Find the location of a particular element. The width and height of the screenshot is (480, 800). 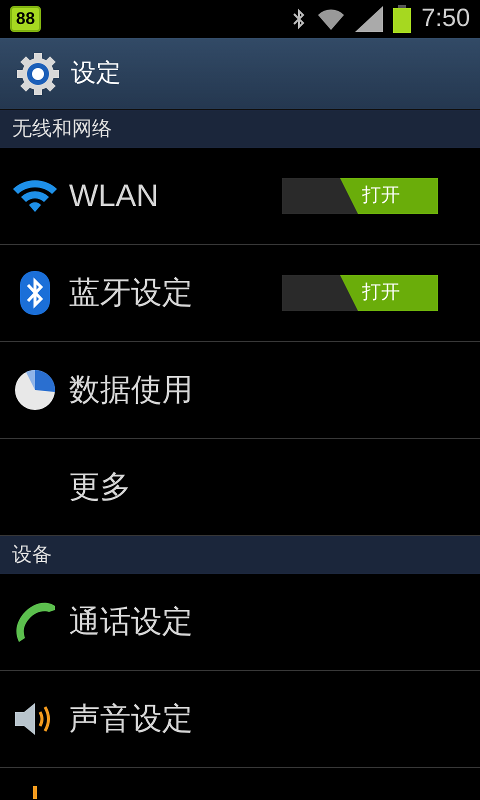

settings-row: 通话设定 is located at coordinates (240, 622).